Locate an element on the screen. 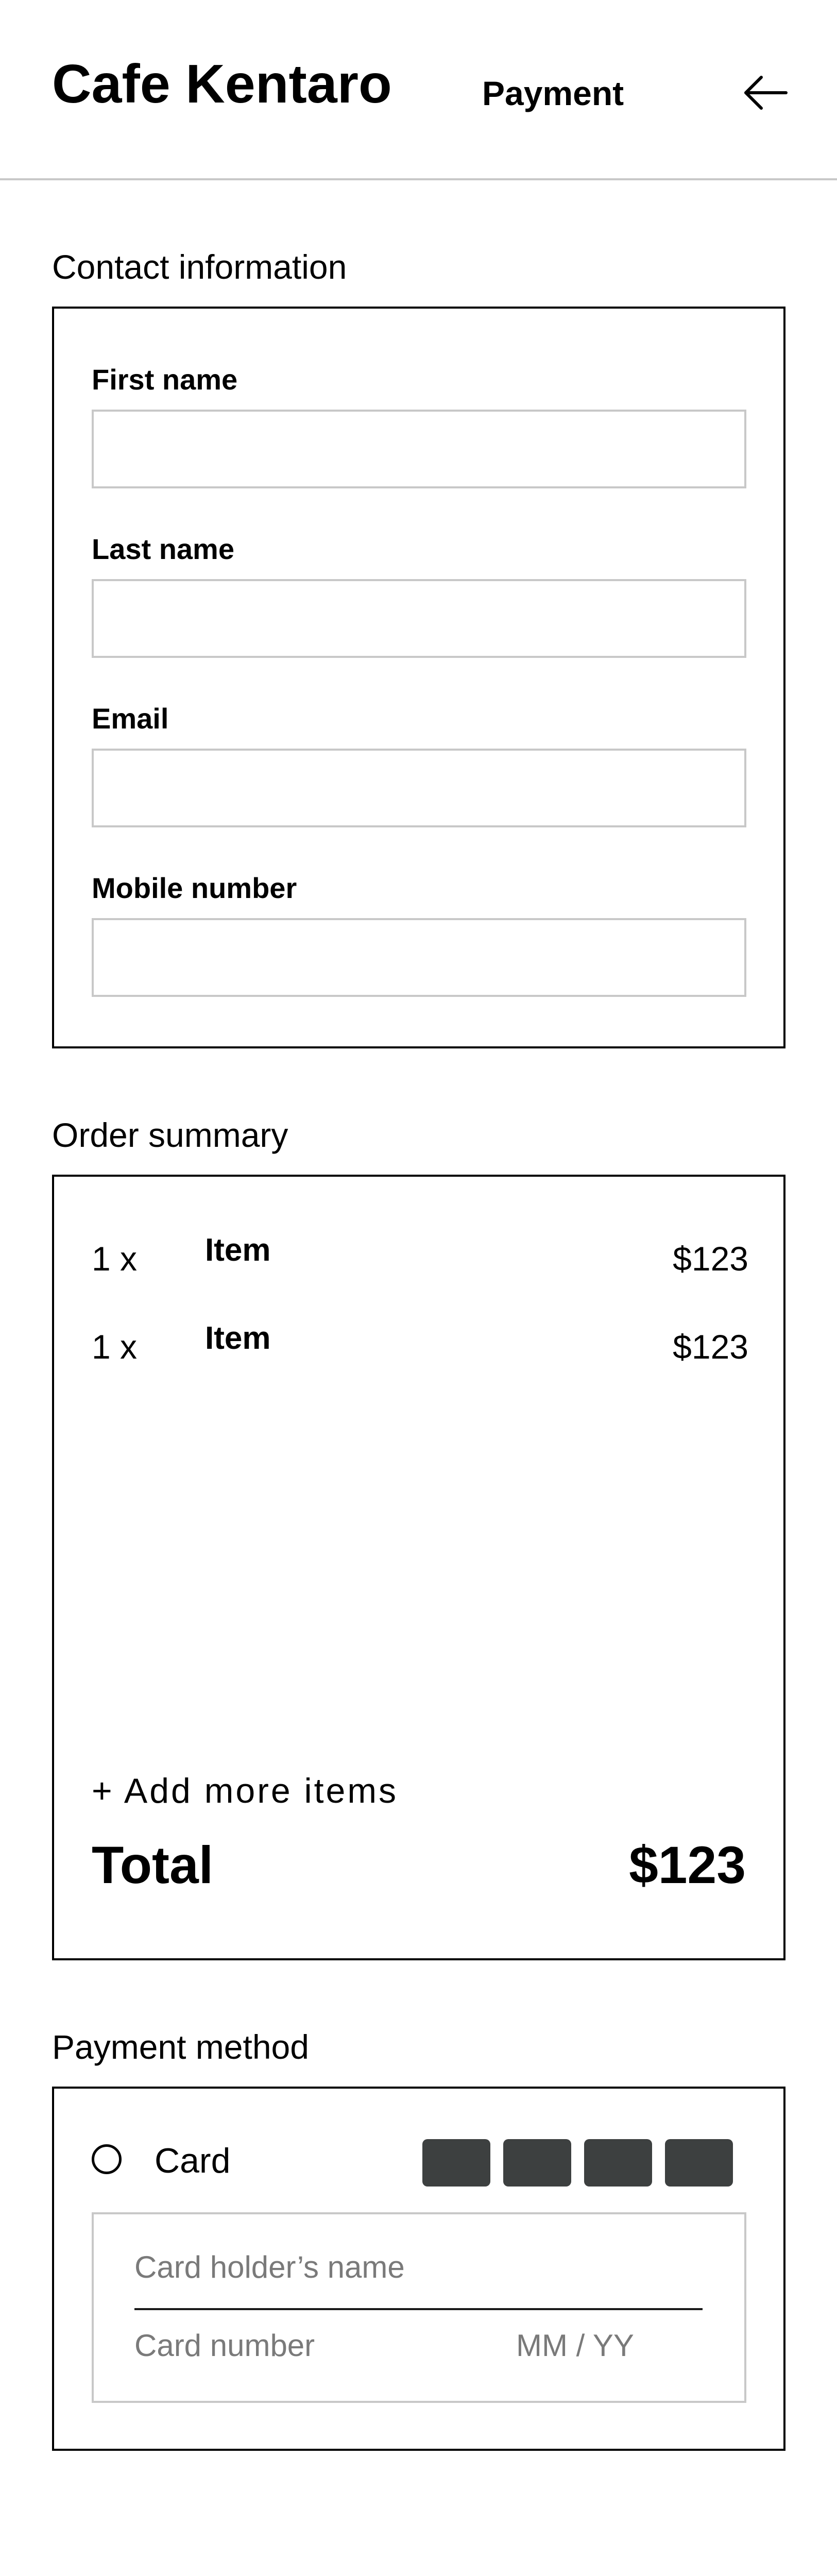 This screenshot has width=837, height=2576. card-details-form is located at coordinates (419, 2307).